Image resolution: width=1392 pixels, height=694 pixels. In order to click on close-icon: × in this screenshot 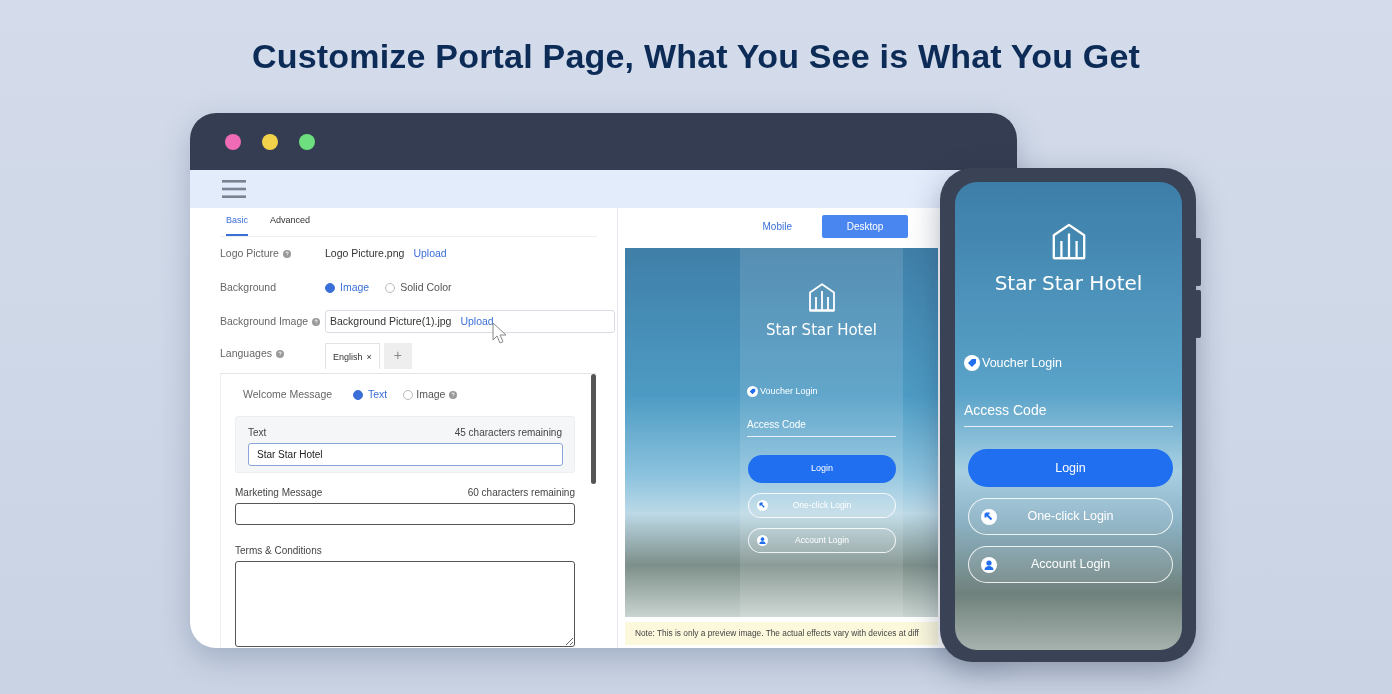, I will do `click(369, 358)`.